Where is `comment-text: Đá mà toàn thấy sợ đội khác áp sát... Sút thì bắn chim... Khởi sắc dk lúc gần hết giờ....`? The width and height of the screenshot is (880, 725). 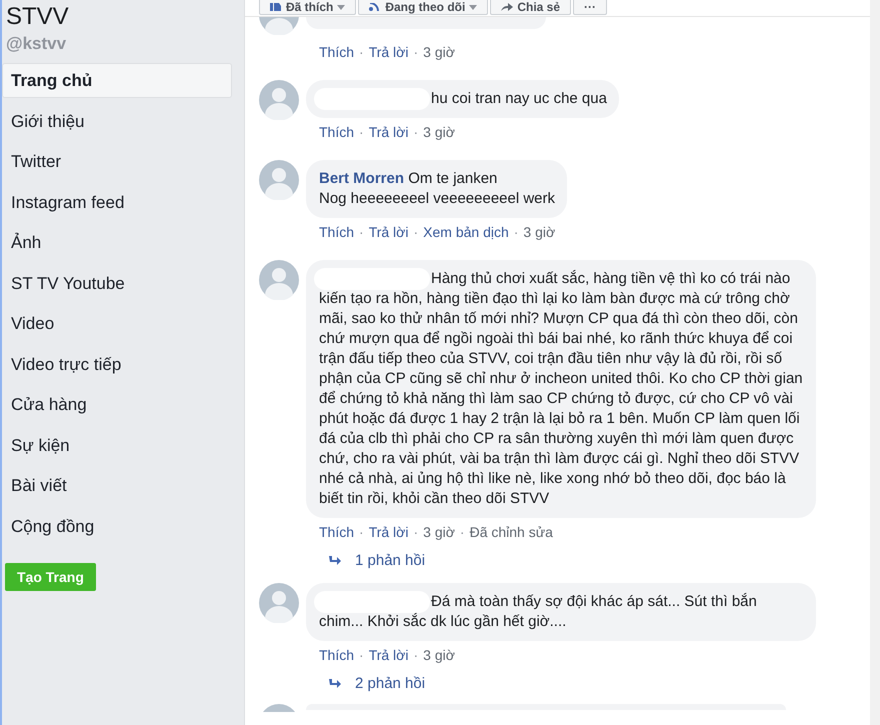 comment-text: Đá mà toàn thấy sợ đội khác áp sát... Sút thì bắn chim... Khởi sắc dk lúc gần hết giờ.... is located at coordinates (538, 612).